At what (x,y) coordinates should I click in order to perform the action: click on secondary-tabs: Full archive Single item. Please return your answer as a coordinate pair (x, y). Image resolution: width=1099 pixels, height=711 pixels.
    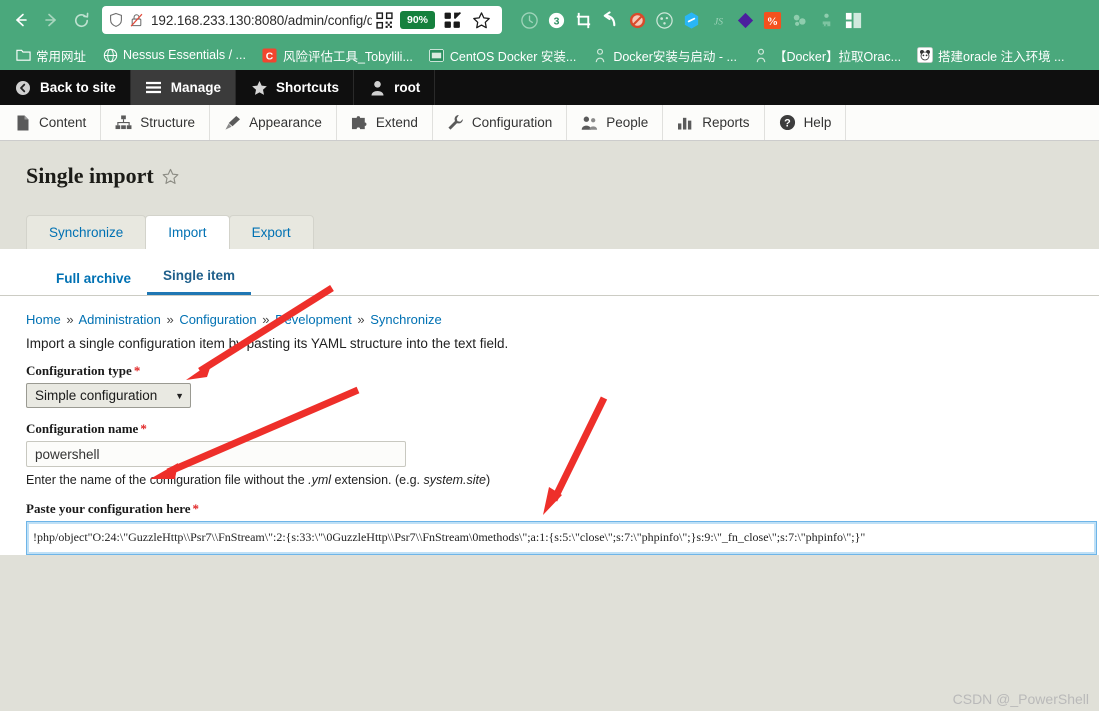
    Looking at the image, I should click on (549, 272).